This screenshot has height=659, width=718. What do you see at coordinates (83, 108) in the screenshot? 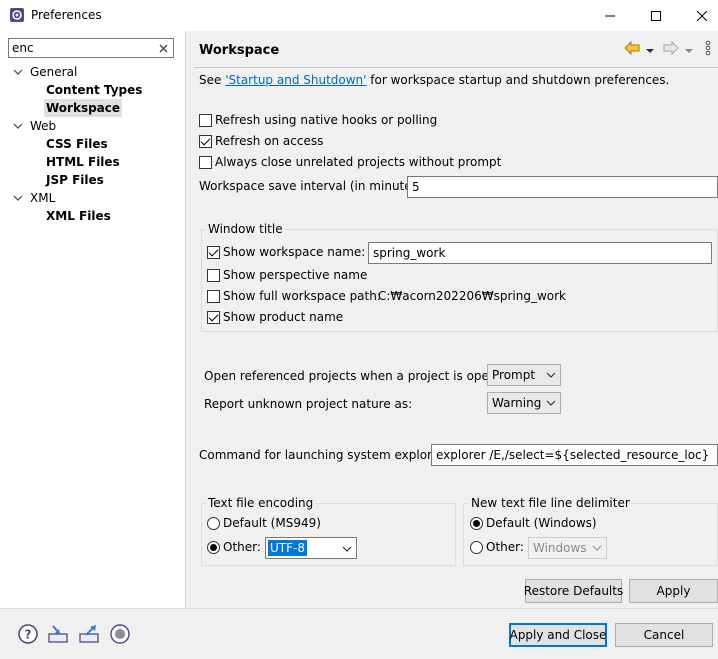
I see `tree-item-label: Workspace` at bounding box center [83, 108].